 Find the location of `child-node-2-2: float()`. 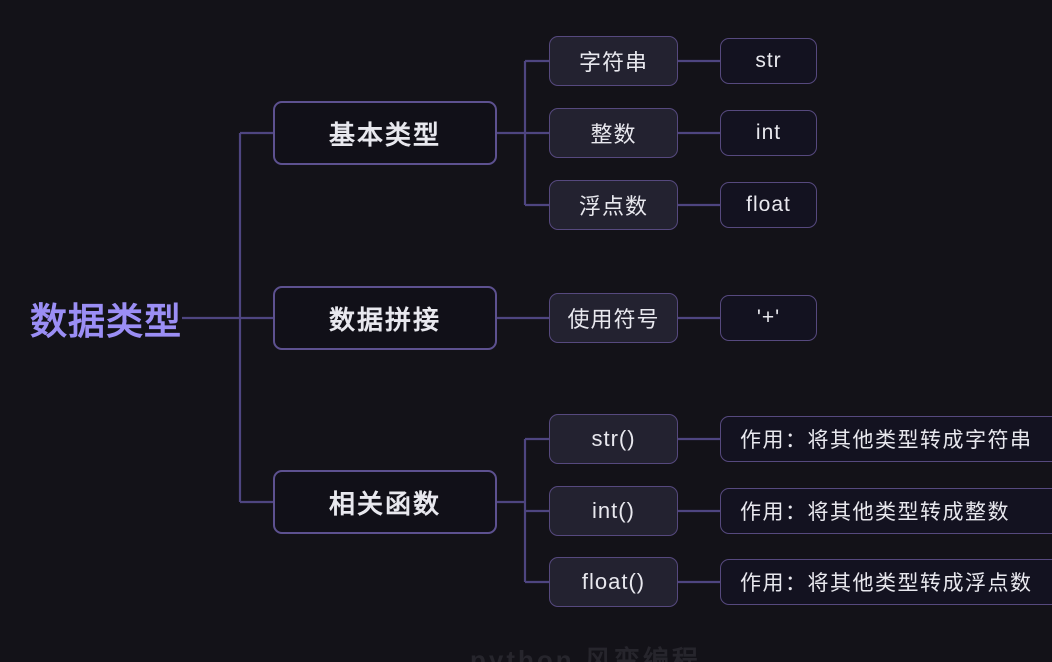

child-node-2-2: float() is located at coordinates (613, 582).